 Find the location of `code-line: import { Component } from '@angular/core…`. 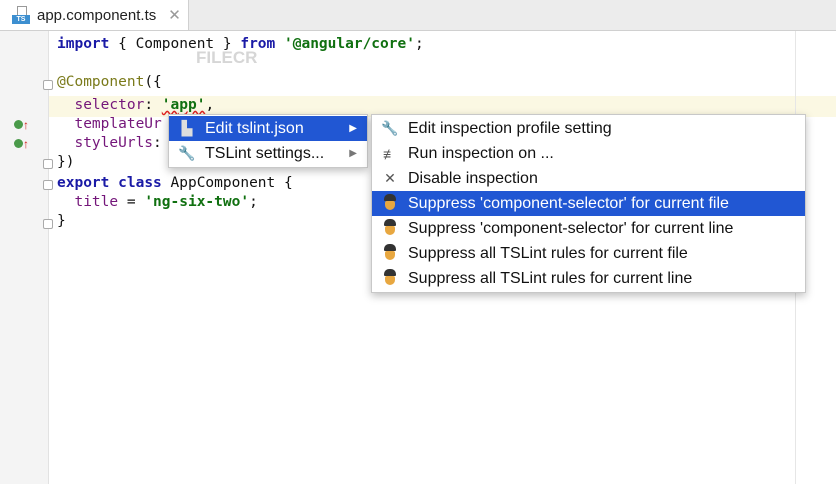

code-line: import { Component } from '@angular/core… is located at coordinates (240, 44).